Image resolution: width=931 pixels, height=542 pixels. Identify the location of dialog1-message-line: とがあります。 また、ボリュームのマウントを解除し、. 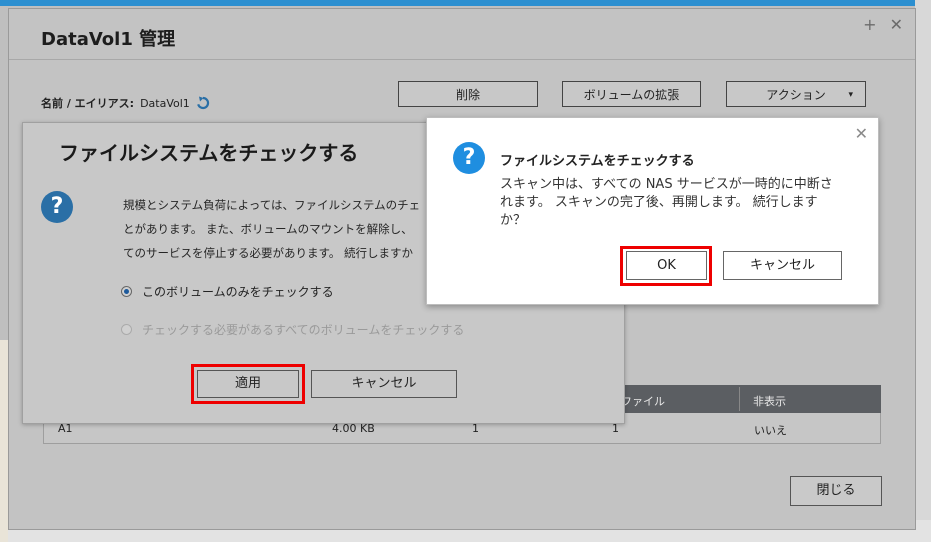
(268, 229).